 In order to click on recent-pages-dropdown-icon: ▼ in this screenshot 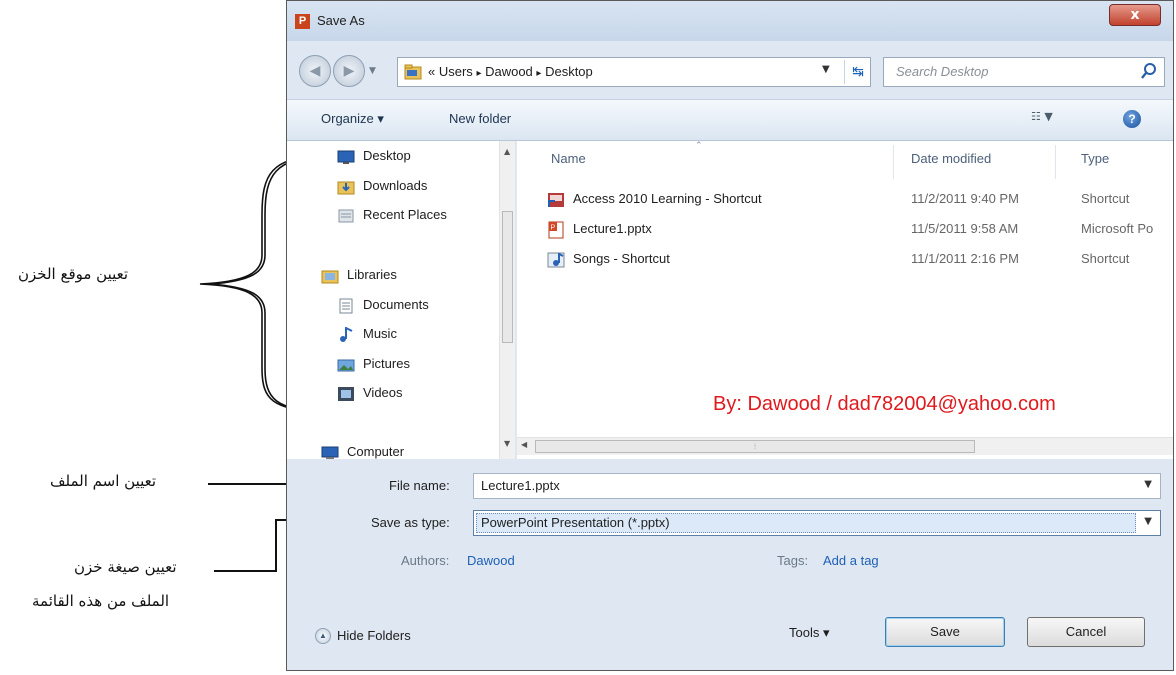, I will do `click(376, 71)`.